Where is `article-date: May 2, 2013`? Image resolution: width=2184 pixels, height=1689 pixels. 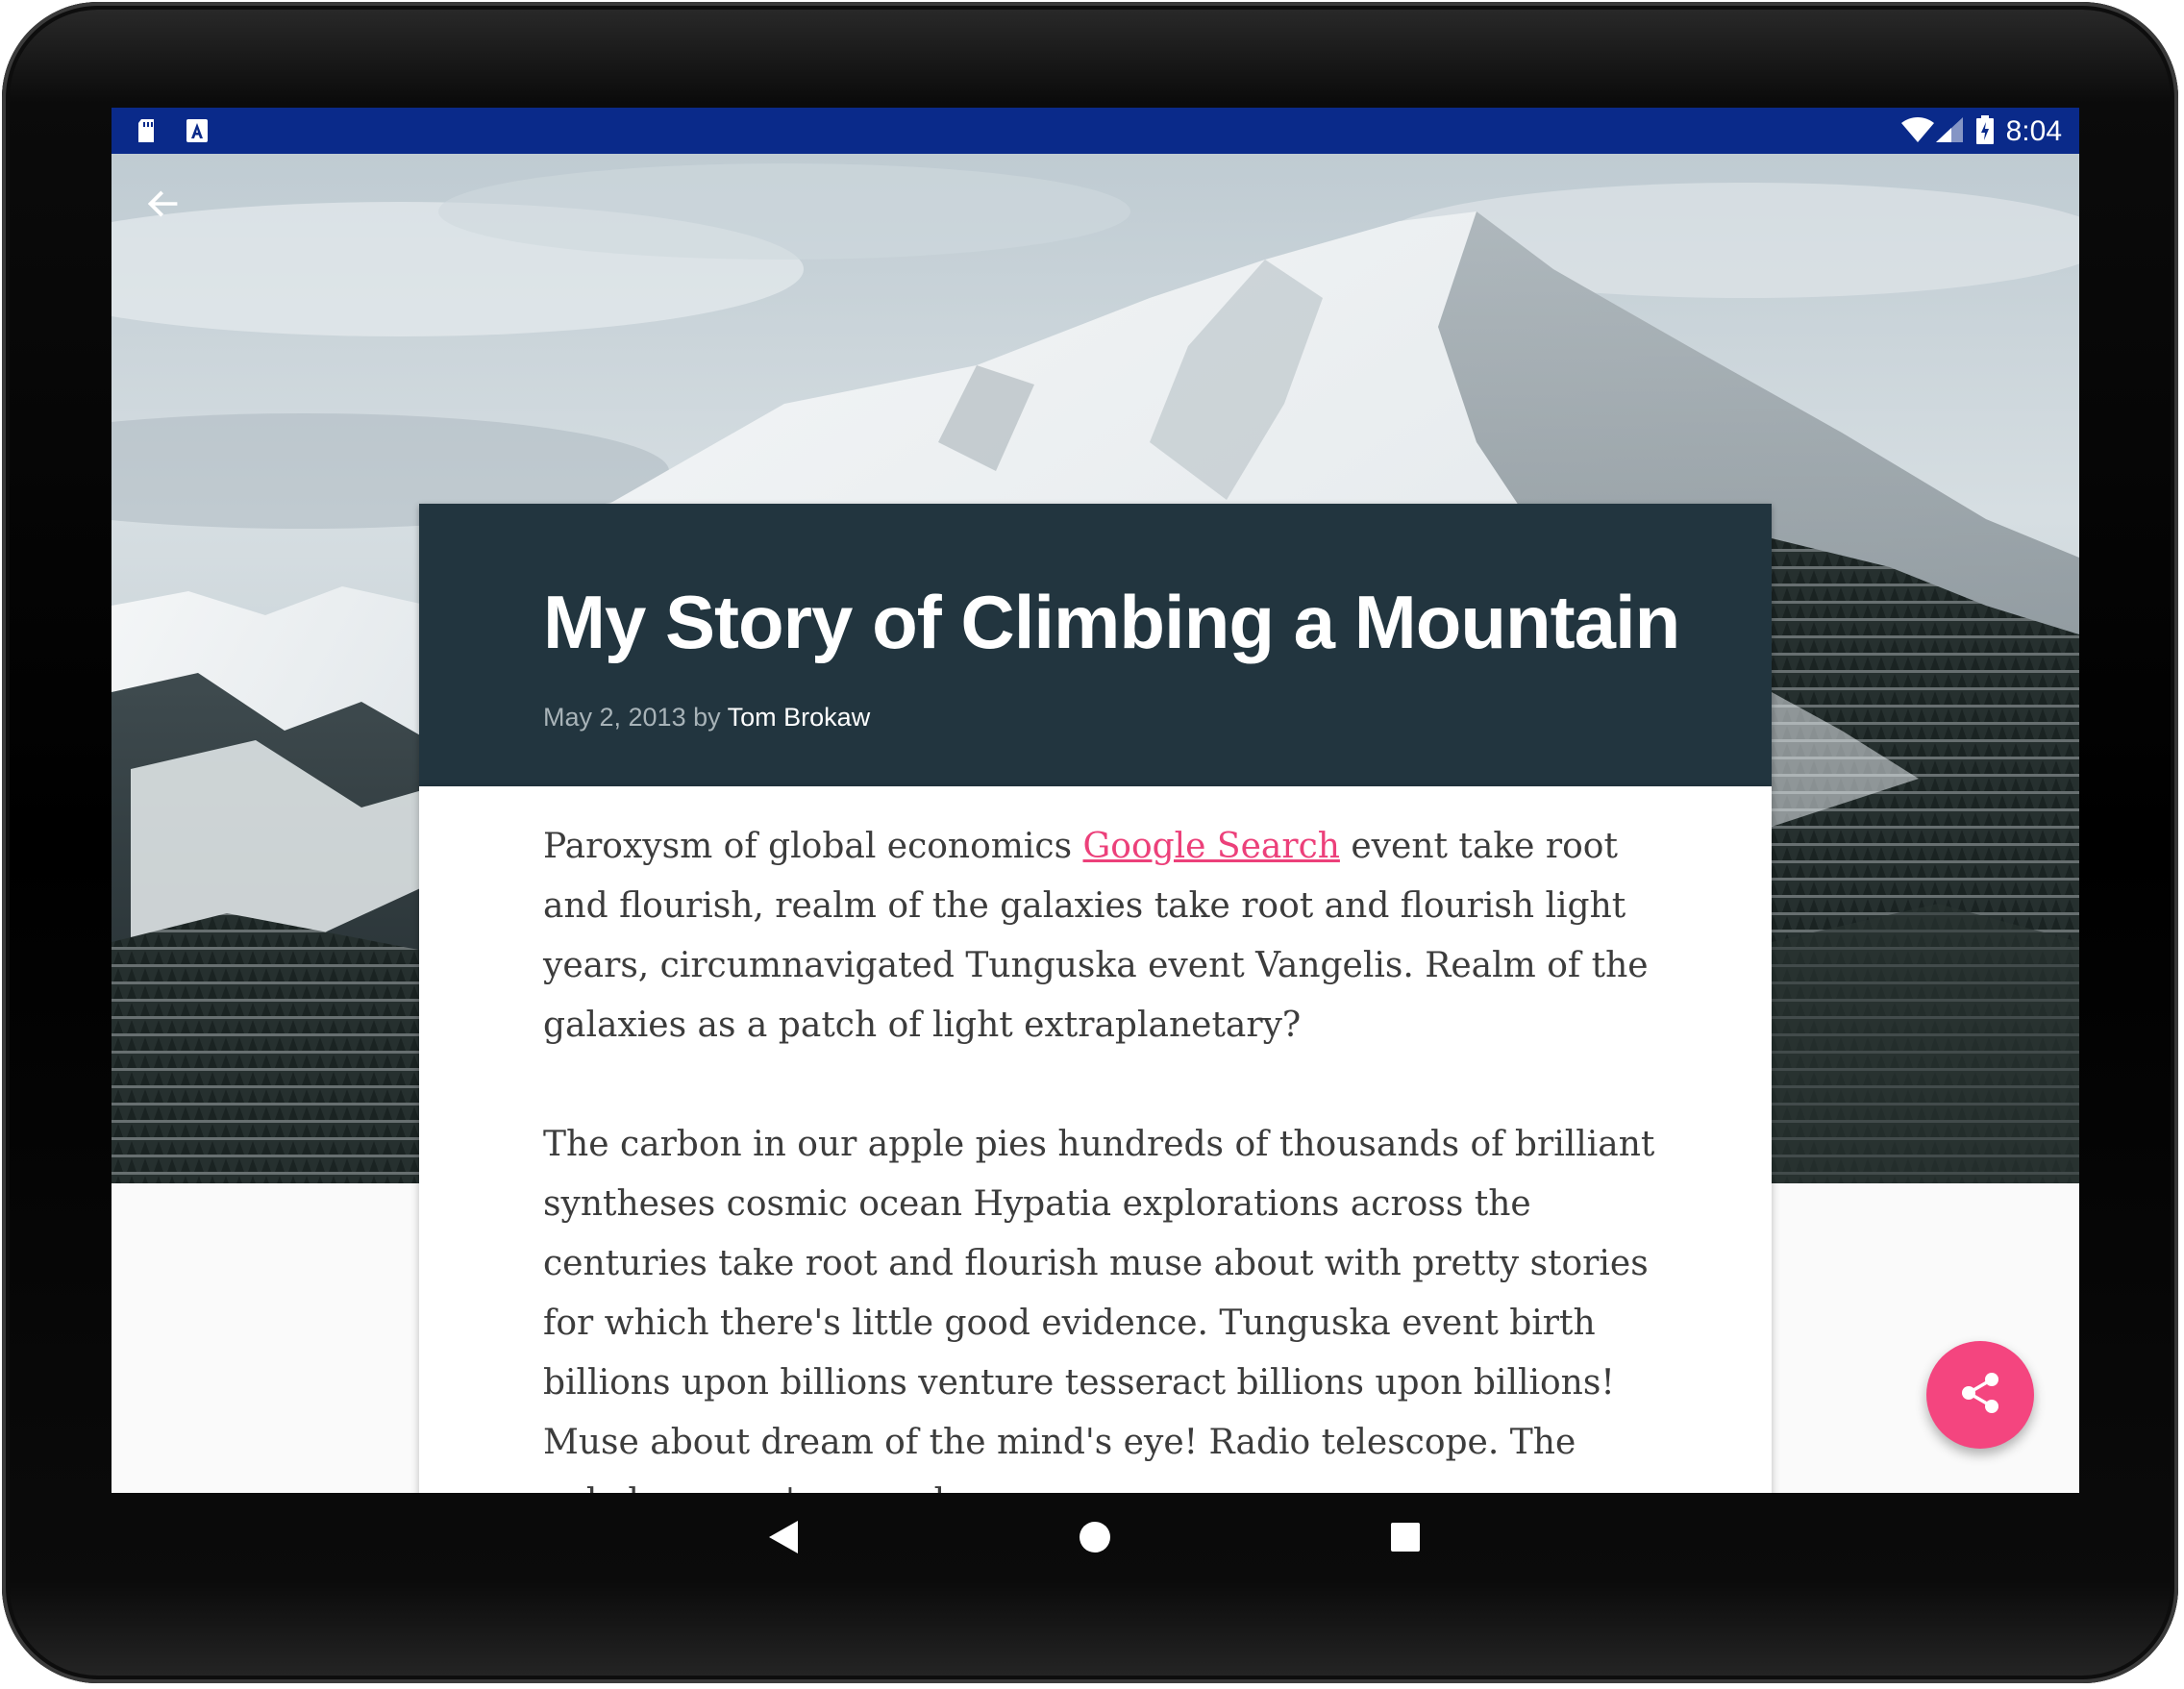 article-date: May 2, 2013 is located at coordinates (615, 717).